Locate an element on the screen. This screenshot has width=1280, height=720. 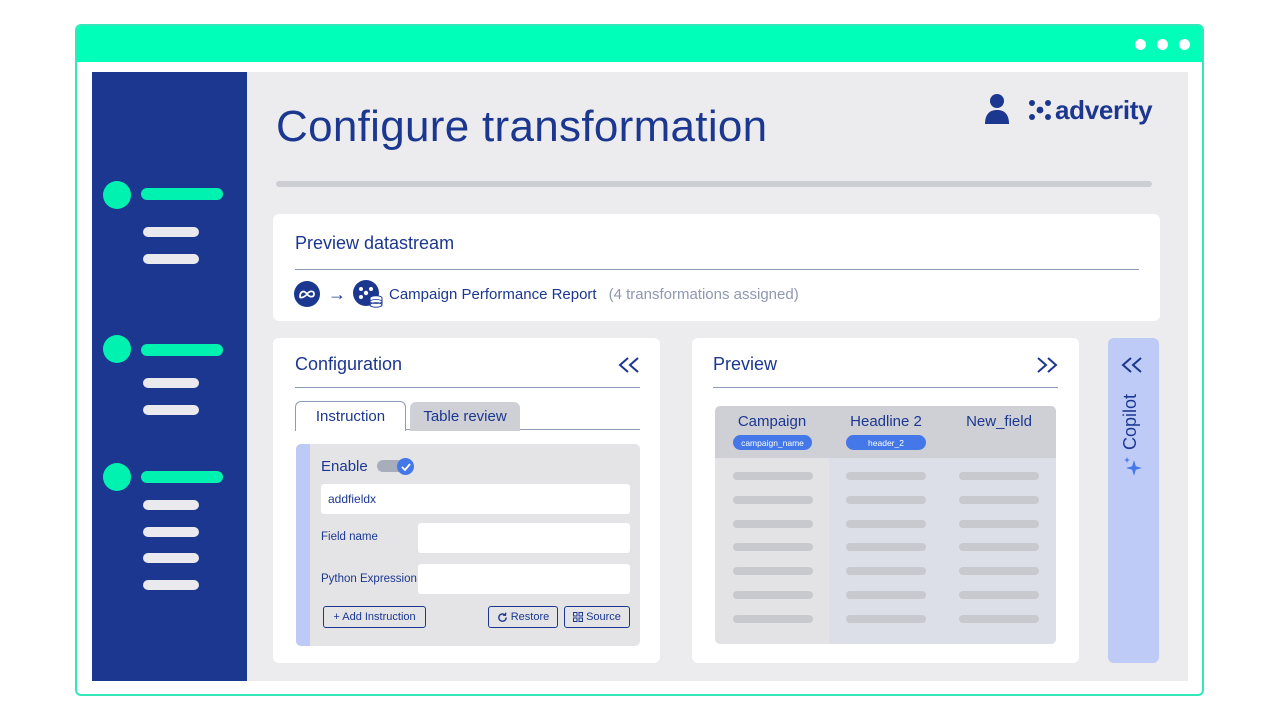
datastream-source-icon is located at coordinates (368, 294).